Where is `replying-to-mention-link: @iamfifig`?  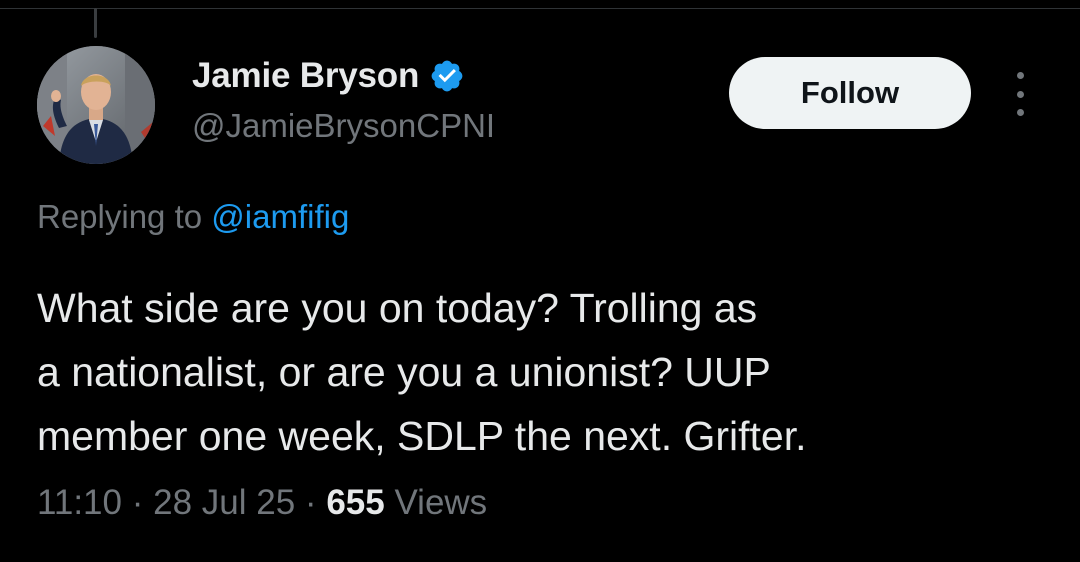 replying-to-mention-link: @iamfifig is located at coordinates (280, 216).